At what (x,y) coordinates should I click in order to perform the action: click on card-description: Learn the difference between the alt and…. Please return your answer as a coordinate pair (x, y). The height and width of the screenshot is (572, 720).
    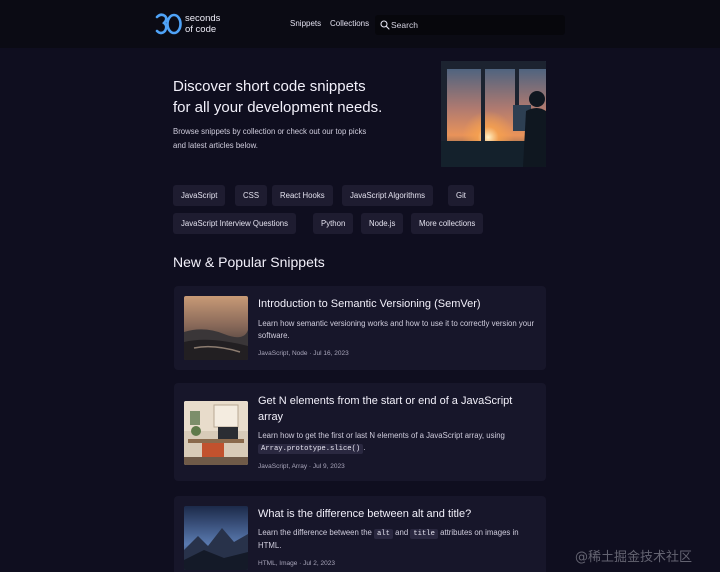
    Looking at the image, I should click on (398, 539).